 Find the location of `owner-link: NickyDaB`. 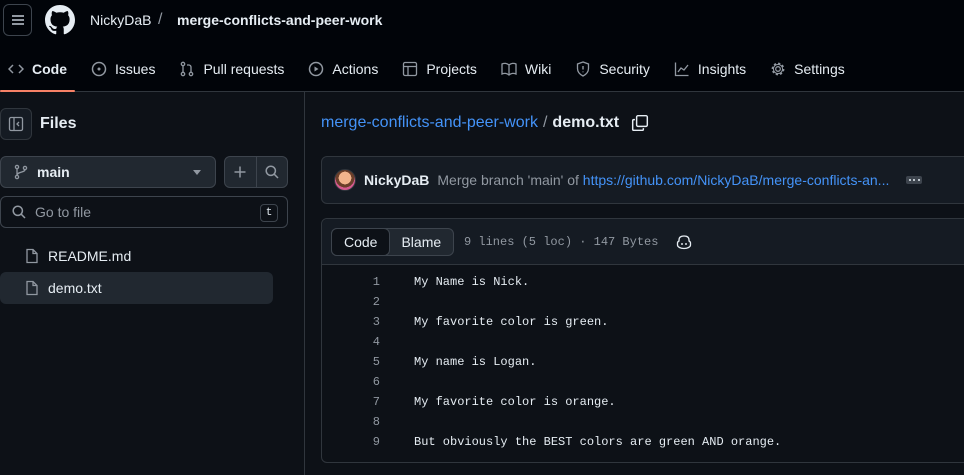

owner-link: NickyDaB is located at coordinates (120, 20).